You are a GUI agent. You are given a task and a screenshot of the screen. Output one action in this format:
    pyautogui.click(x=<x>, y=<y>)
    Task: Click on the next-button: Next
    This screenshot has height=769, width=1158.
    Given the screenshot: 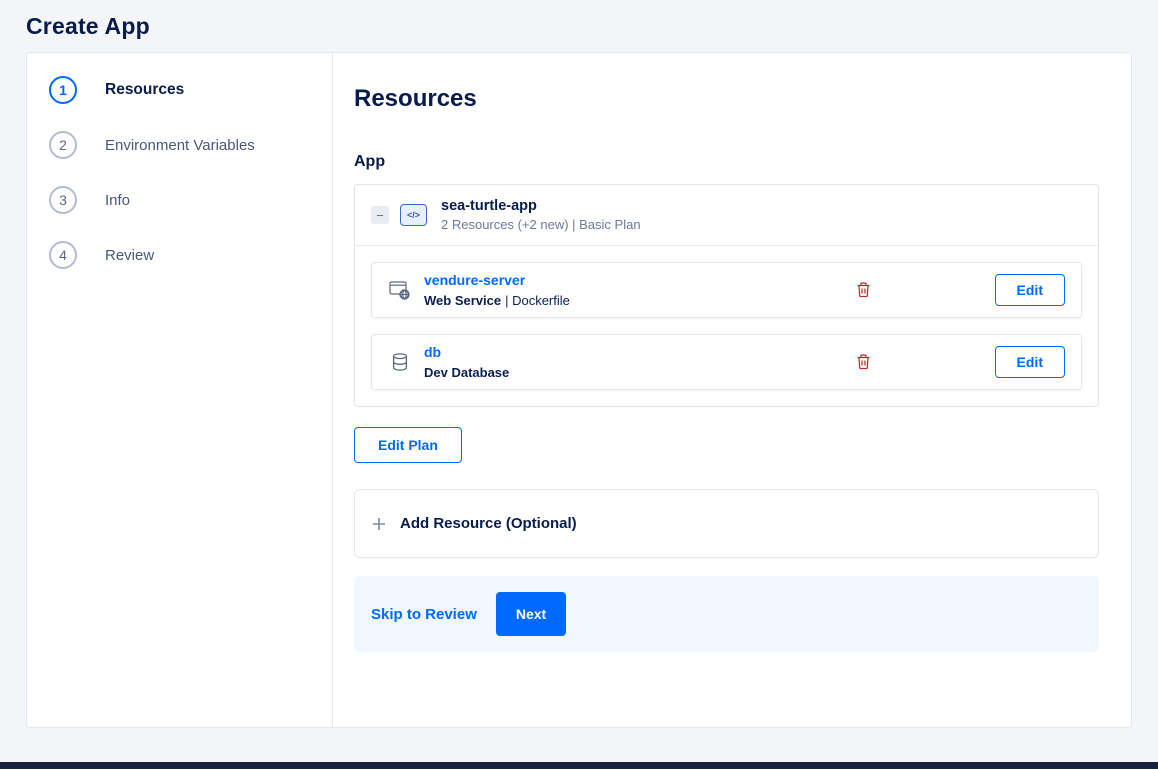 What is the action you would take?
    pyautogui.click(x=531, y=614)
    